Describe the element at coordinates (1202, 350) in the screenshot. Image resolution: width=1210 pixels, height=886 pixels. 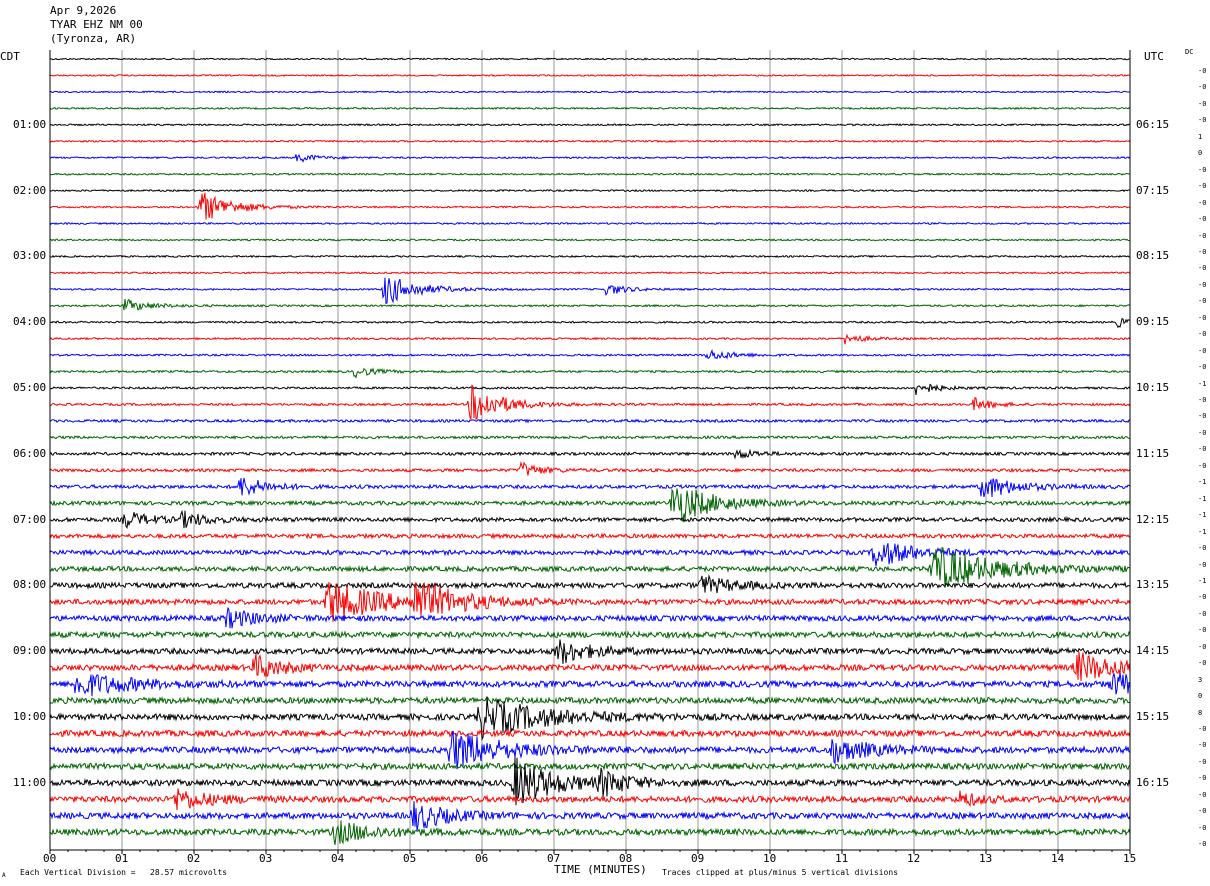
I see `dc-offset-17: -0` at that location.